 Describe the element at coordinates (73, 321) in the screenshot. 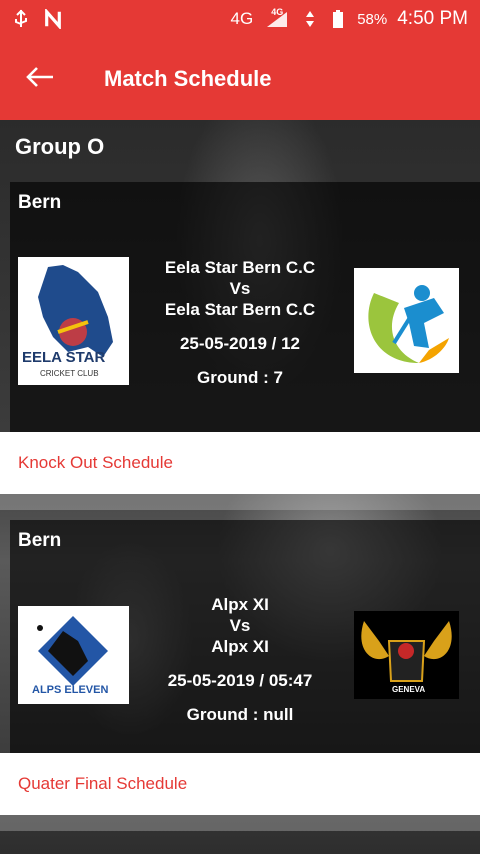

I see `team-logo-left: EELA STAR CRICKET CLUB` at that location.